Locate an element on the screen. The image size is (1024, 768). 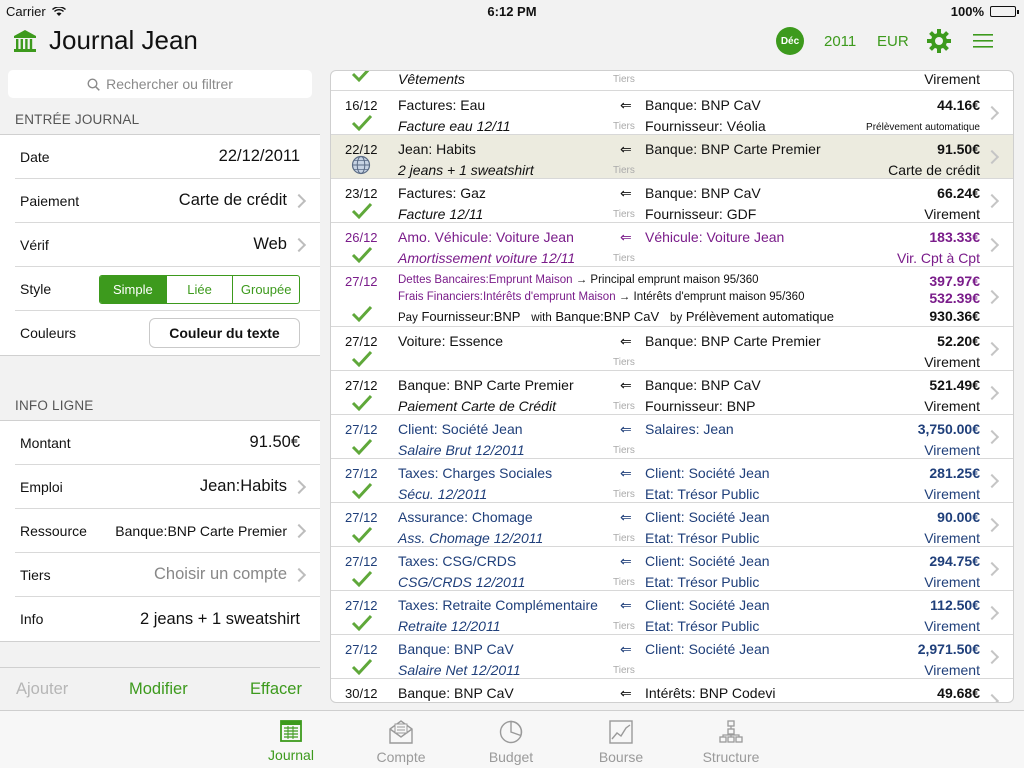
bank-icon is located at coordinates (25, 41).